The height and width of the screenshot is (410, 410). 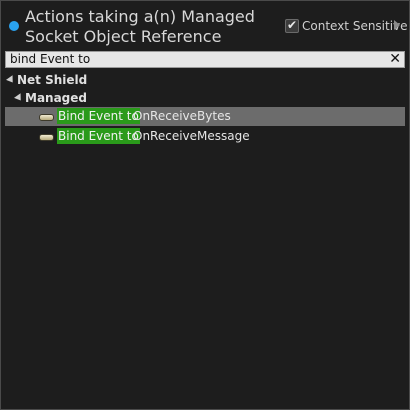 What do you see at coordinates (395, 59) in the screenshot?
I see `clear-icon: ✕` at bounding box center [395, 59].